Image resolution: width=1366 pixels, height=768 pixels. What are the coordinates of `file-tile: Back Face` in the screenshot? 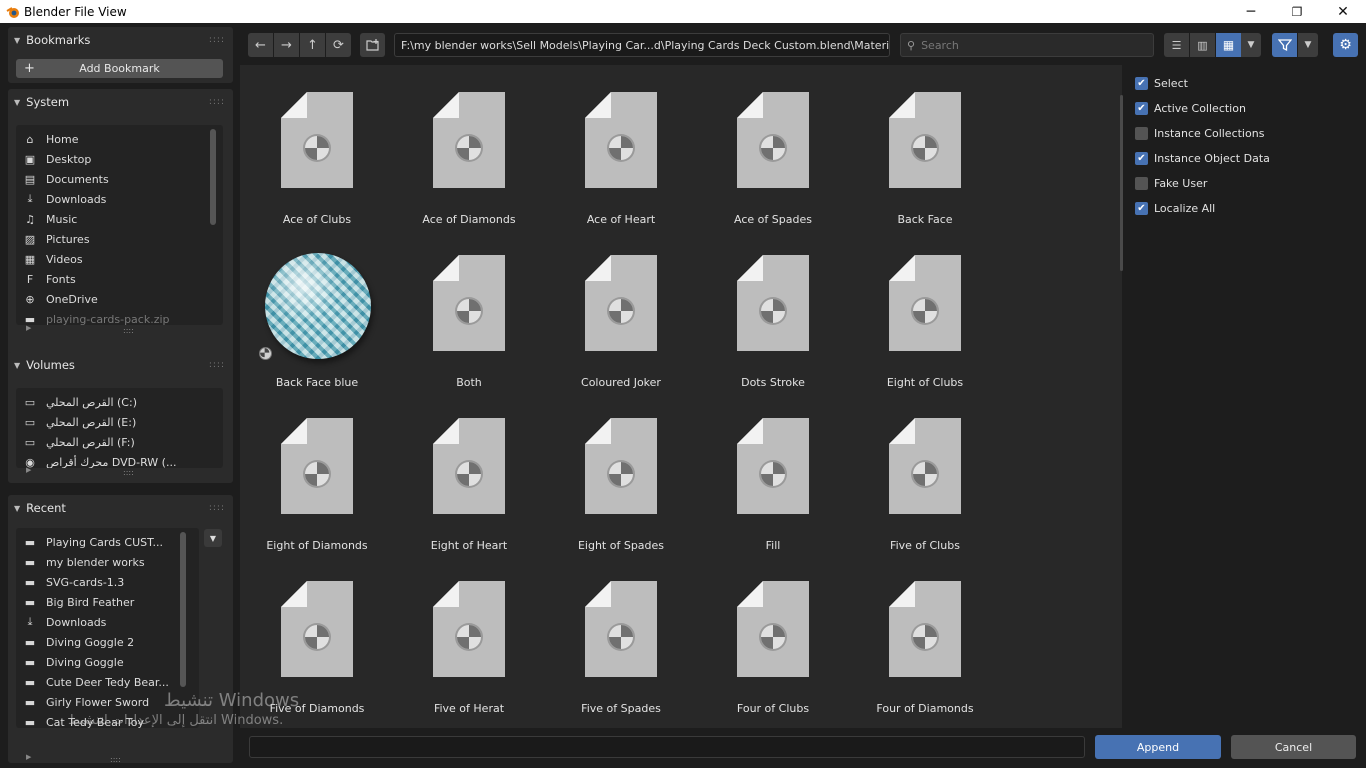 It's located at (925, 146).